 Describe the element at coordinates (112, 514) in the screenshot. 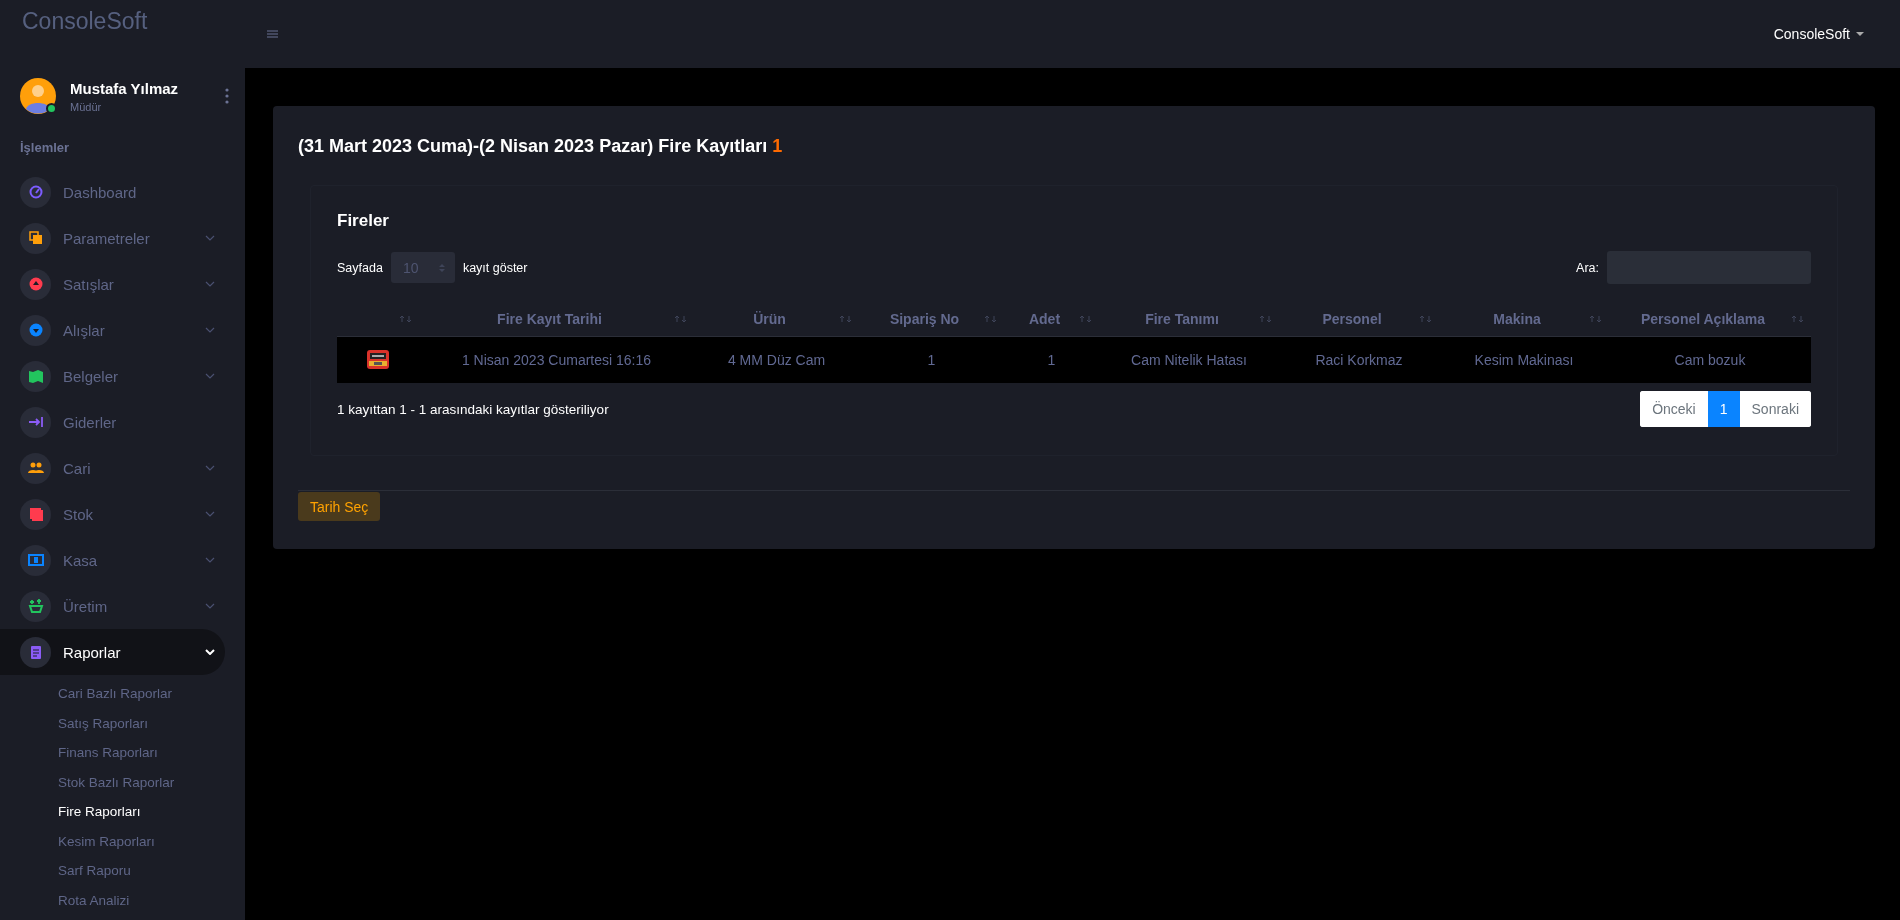

I see `menu-item: Stok` at that location.